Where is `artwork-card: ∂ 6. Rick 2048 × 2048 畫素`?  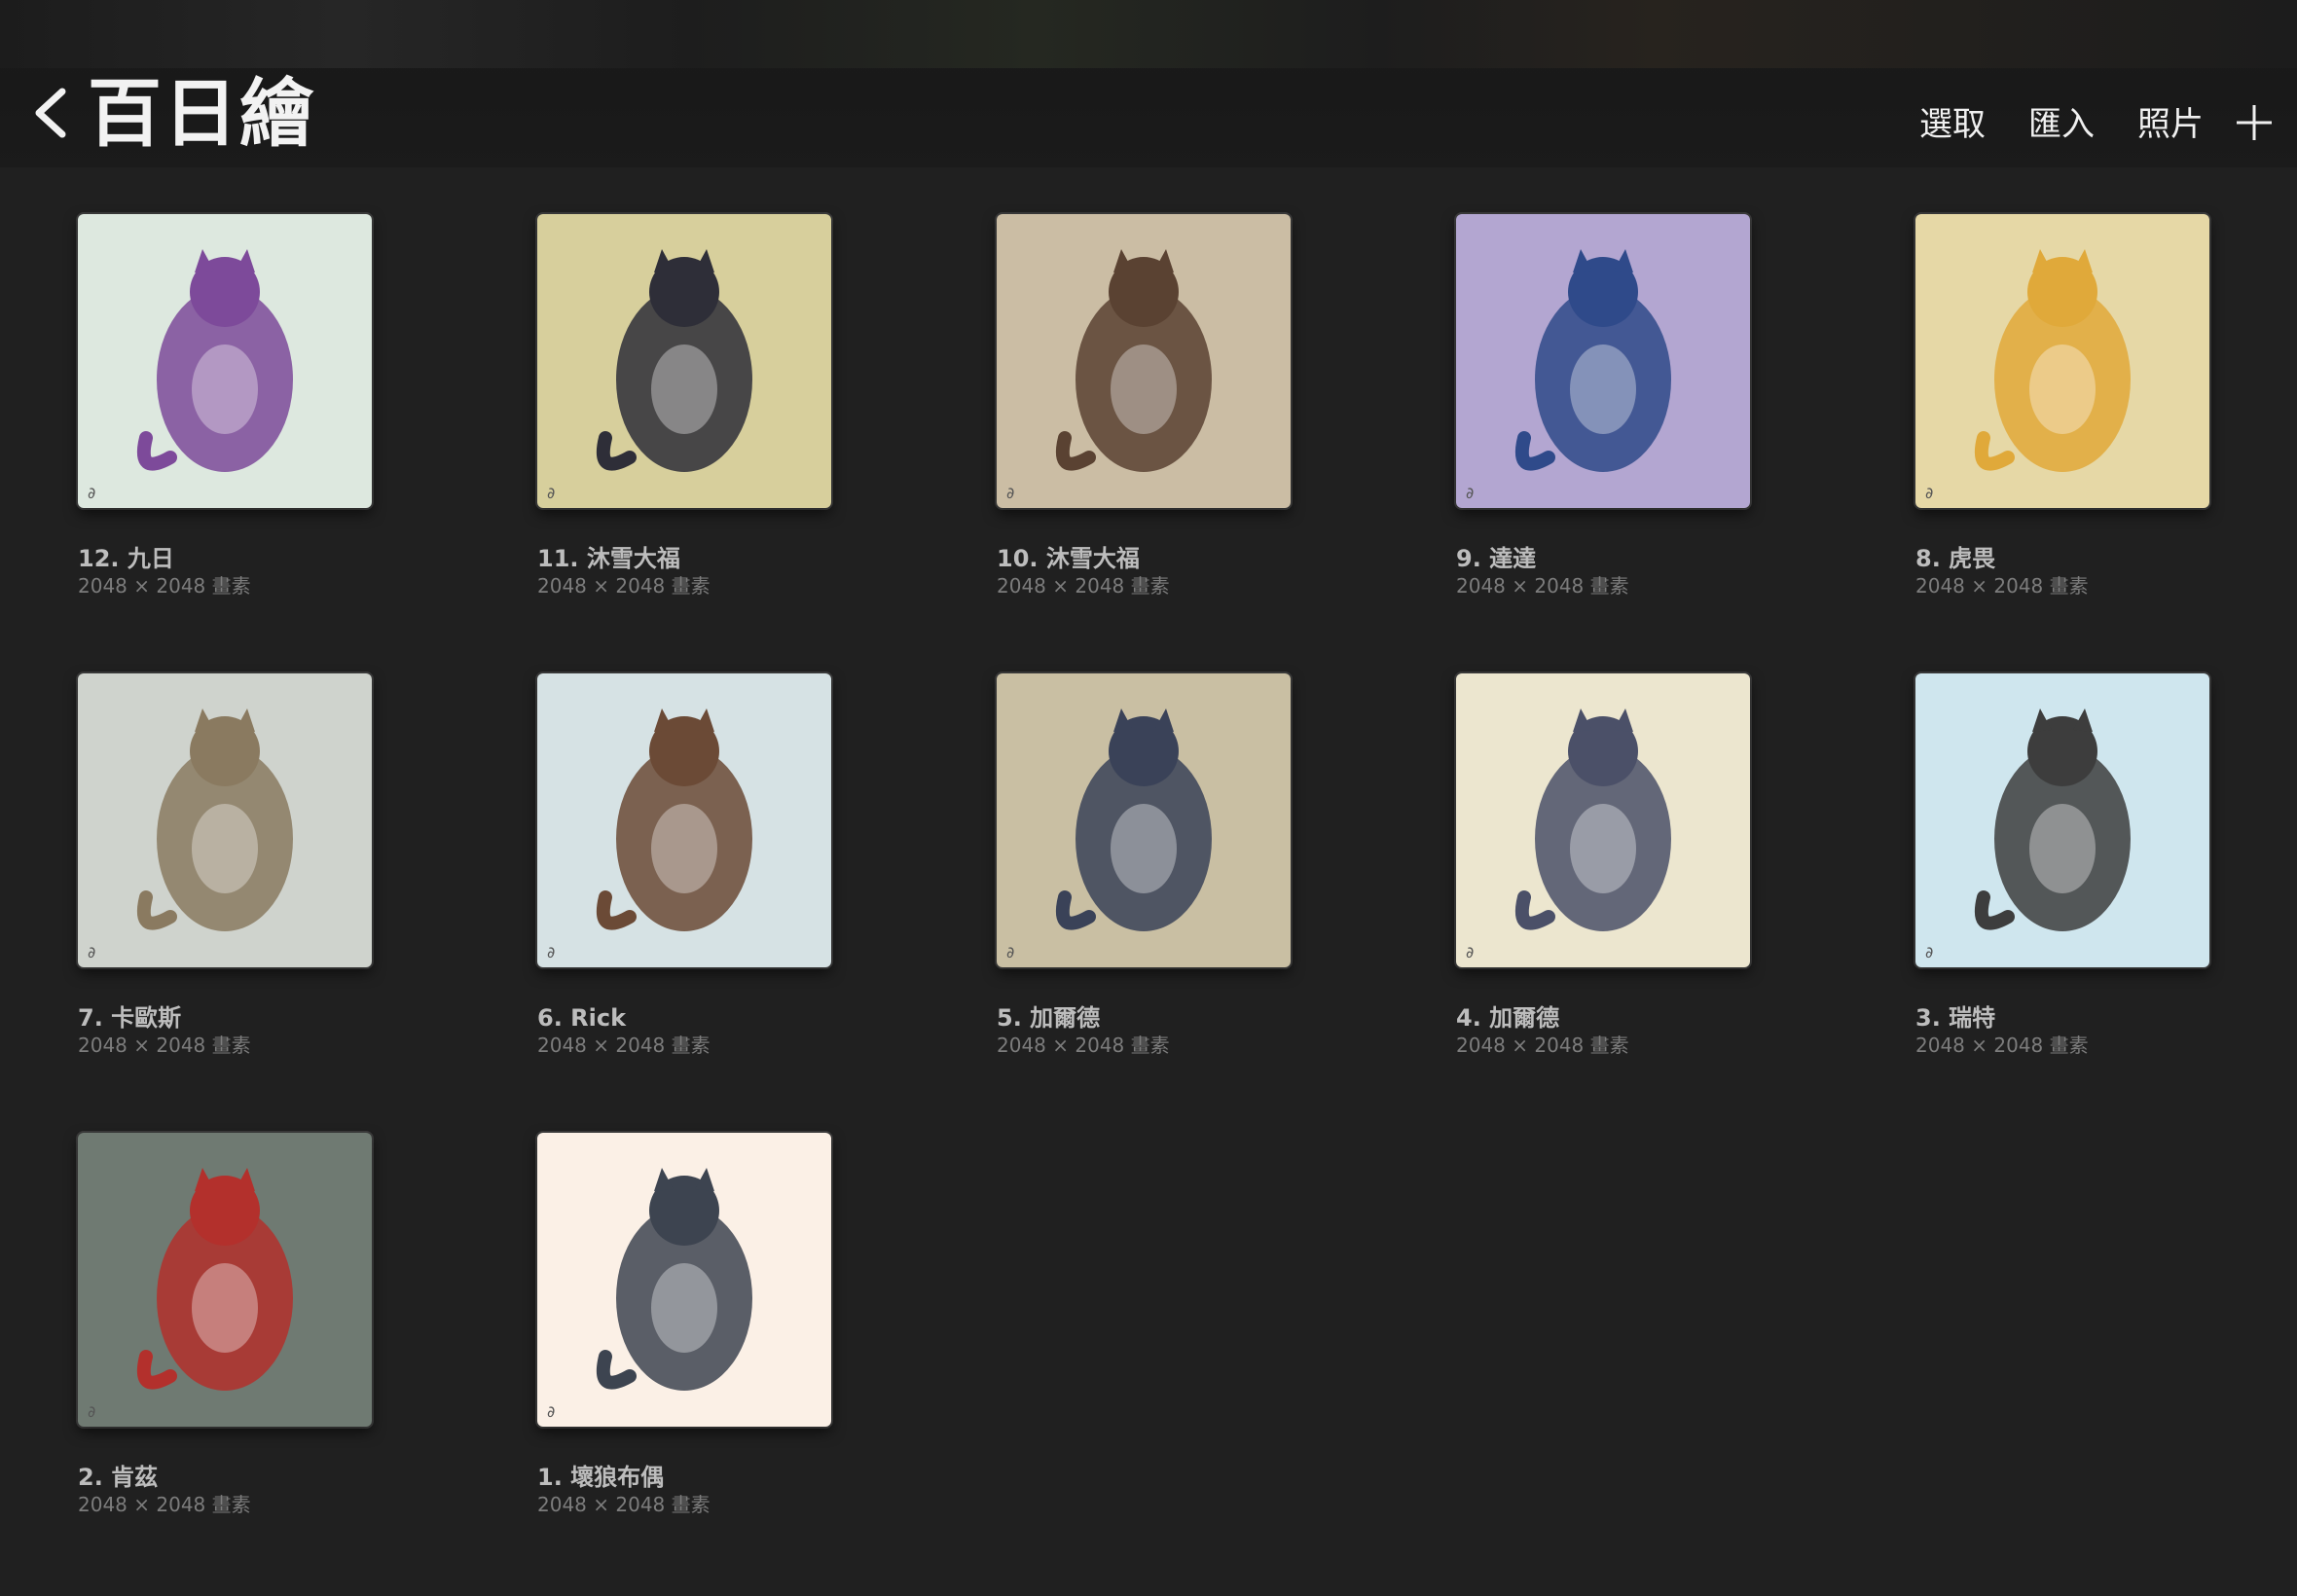
artwork-card: ∂ 6. Rick 2048 × 2048 畫素 is located at coordinates (684, 903).